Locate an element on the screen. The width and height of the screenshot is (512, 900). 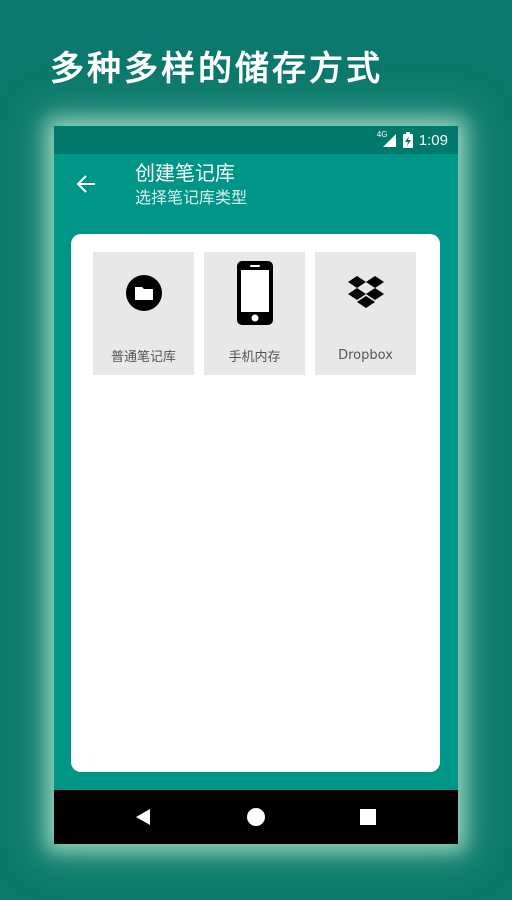
back-button is located at coordinates (86, 184).